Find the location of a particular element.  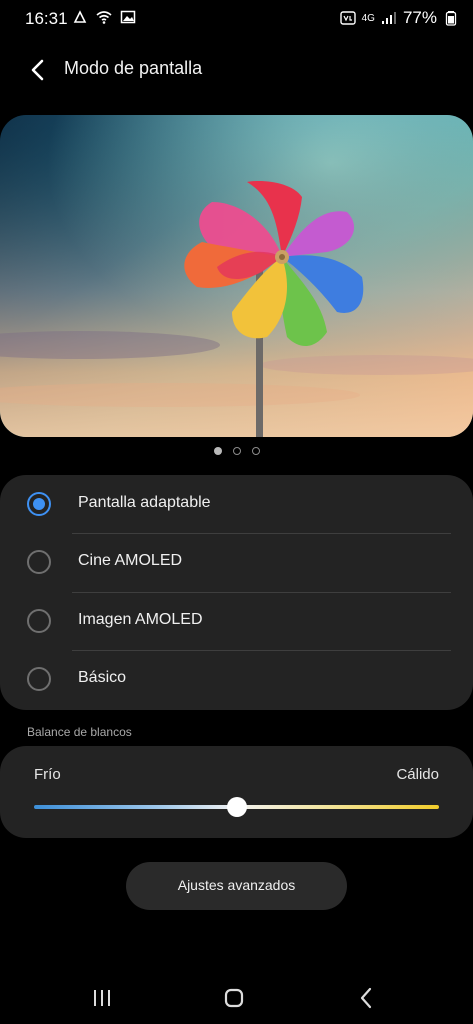

home-icon is located at coordinates (234, 998).